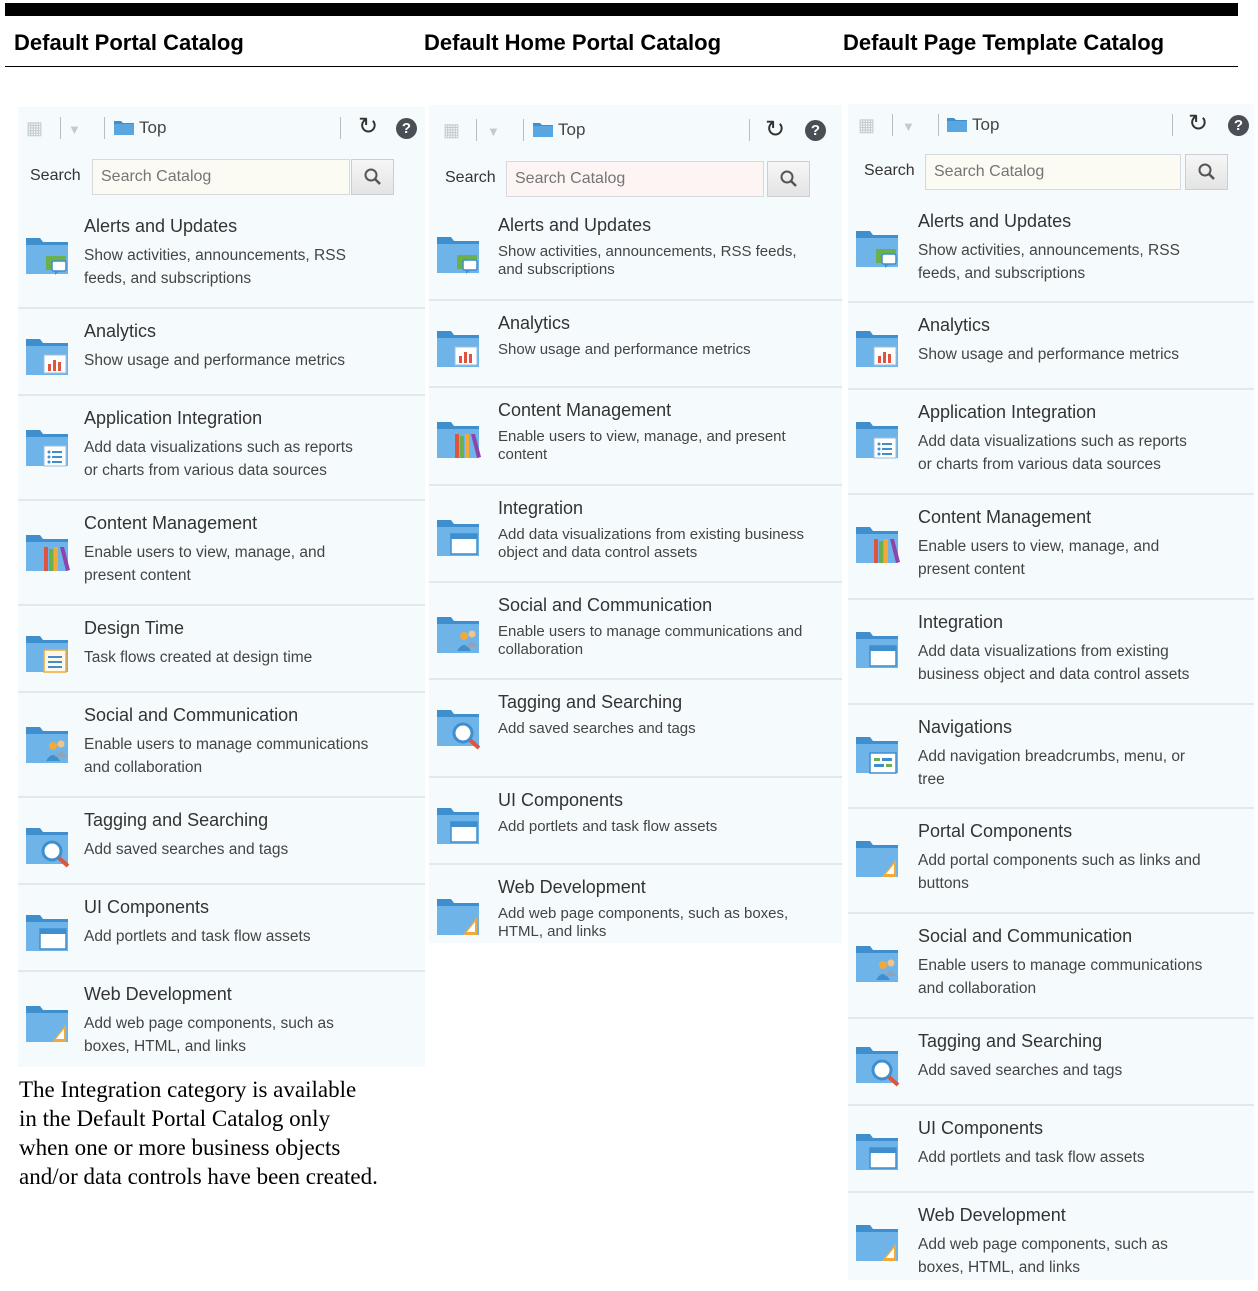  I want to click on alerts-folder-icon, so click(458, 253).